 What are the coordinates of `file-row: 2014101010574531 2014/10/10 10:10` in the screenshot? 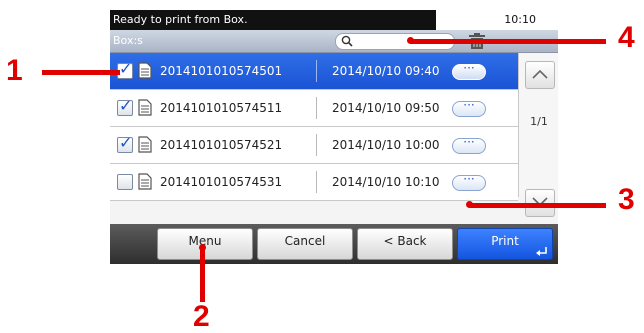 It's located at (314, 182).